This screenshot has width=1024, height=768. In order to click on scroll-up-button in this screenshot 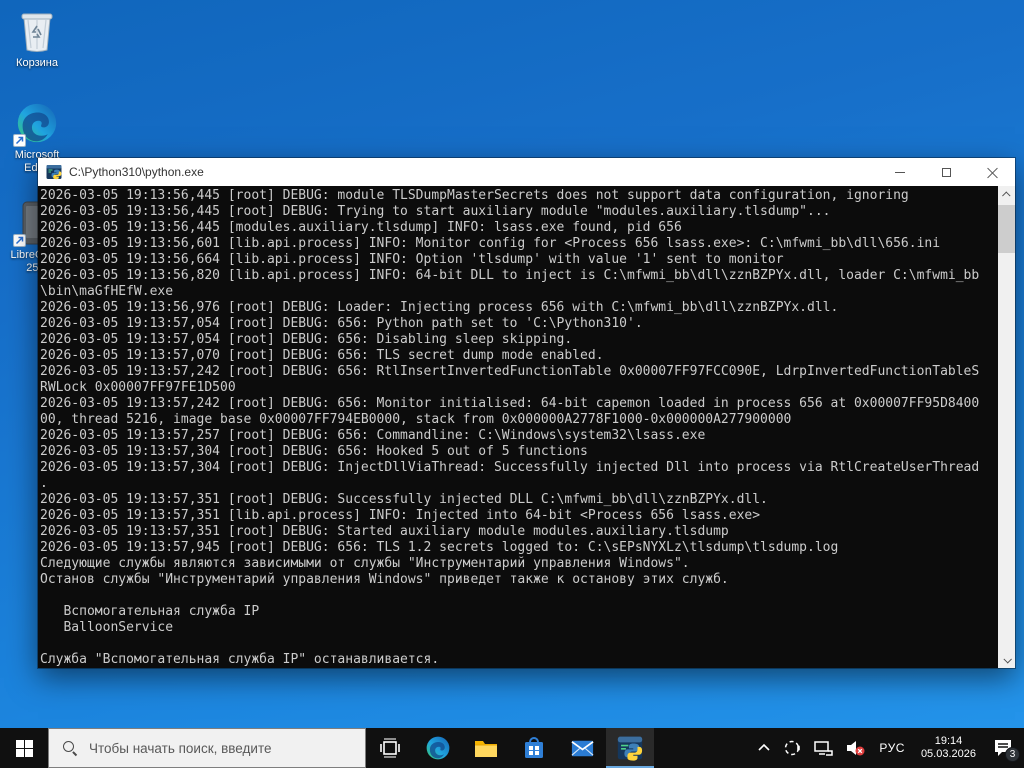, I will do `click(1006, 194)`.